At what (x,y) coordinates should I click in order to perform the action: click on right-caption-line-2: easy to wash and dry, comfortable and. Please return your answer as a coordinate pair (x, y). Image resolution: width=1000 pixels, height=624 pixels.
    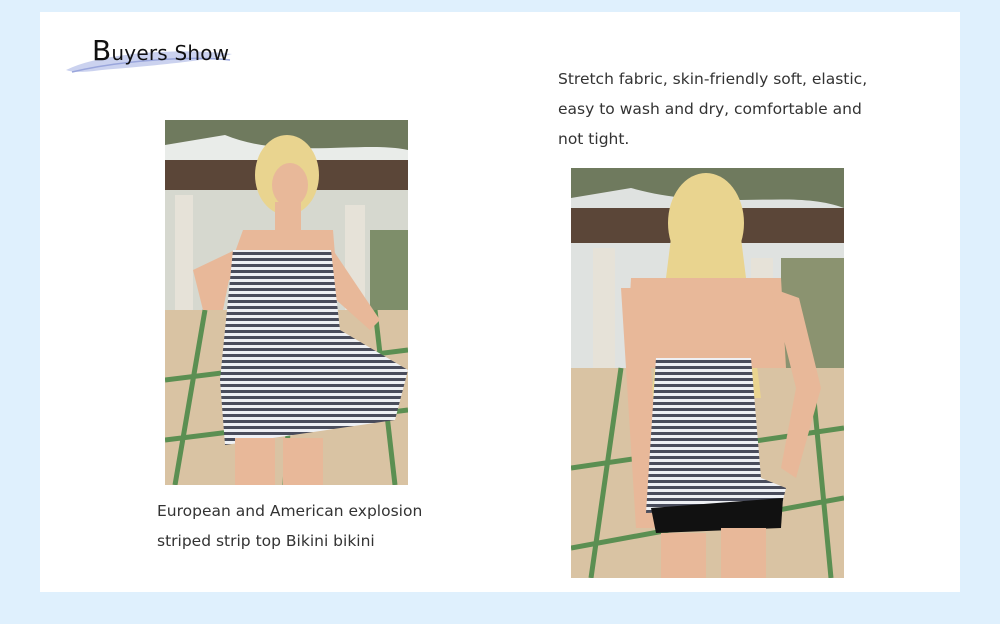
    Looking at the image, I should click on (710, 109).